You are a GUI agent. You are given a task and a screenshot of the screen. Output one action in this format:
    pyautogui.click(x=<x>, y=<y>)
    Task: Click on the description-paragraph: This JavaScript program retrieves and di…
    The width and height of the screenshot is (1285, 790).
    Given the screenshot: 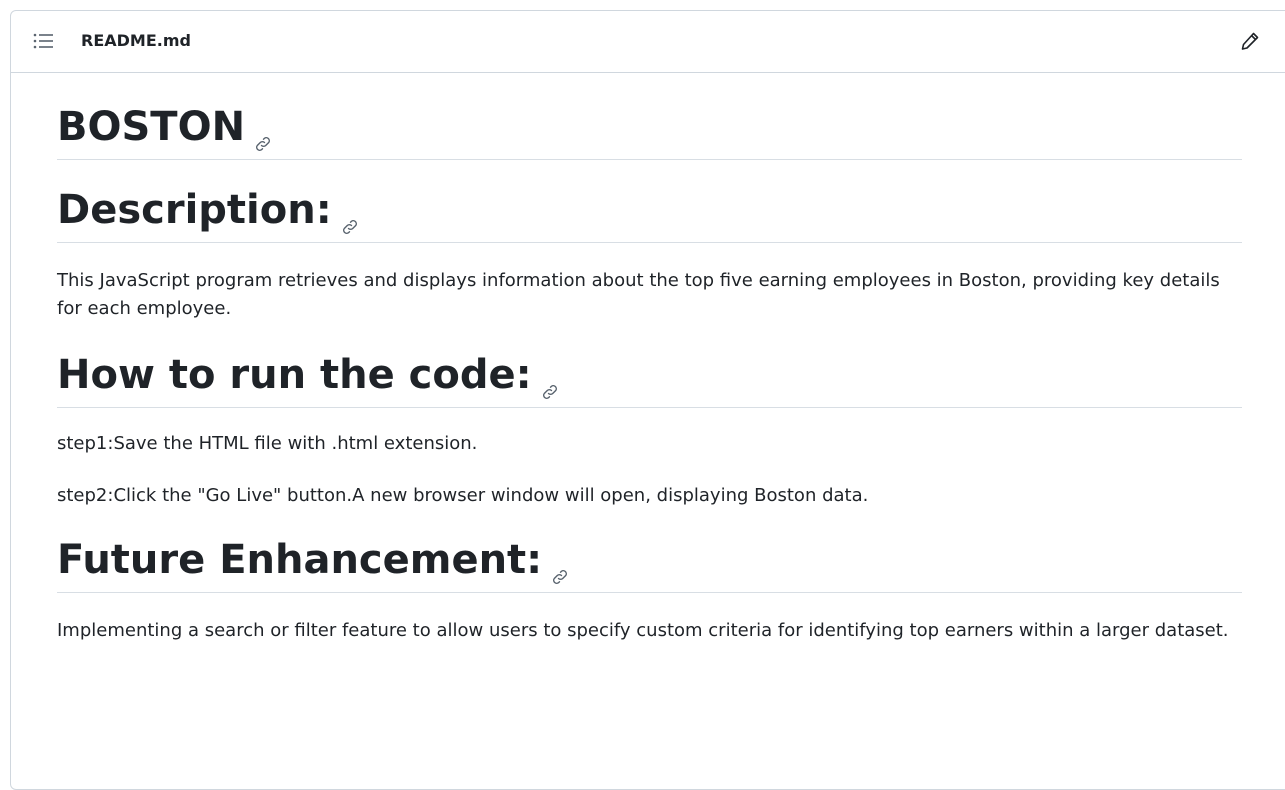 What is the action you would take?
    pyautogui.click(x=638, y=294)
    